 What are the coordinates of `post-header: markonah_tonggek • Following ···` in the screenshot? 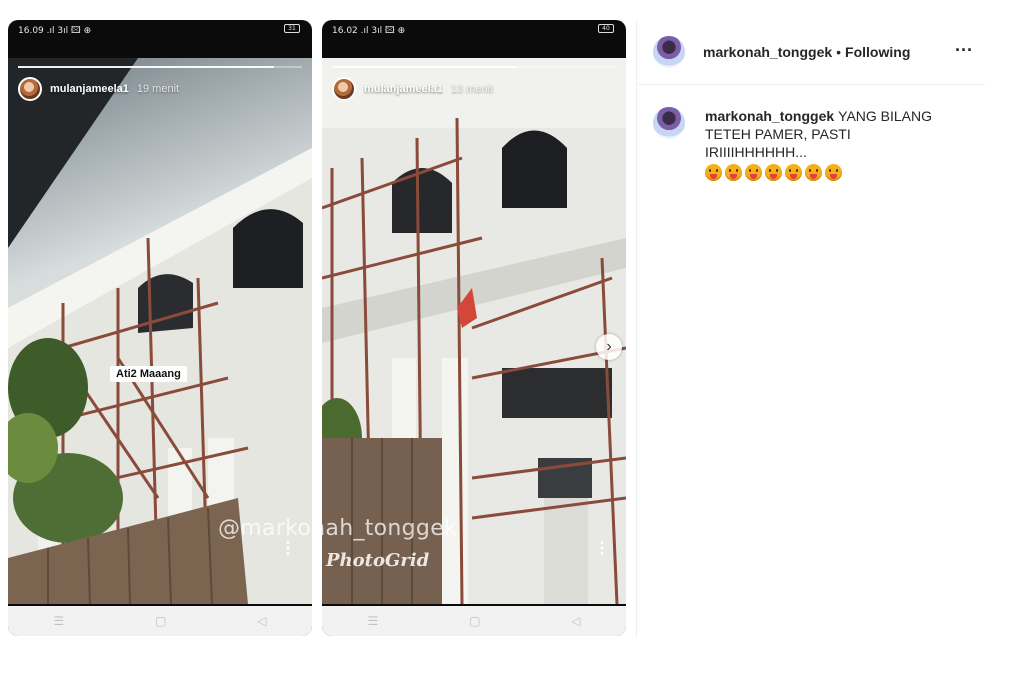 It's located at (811, 52).